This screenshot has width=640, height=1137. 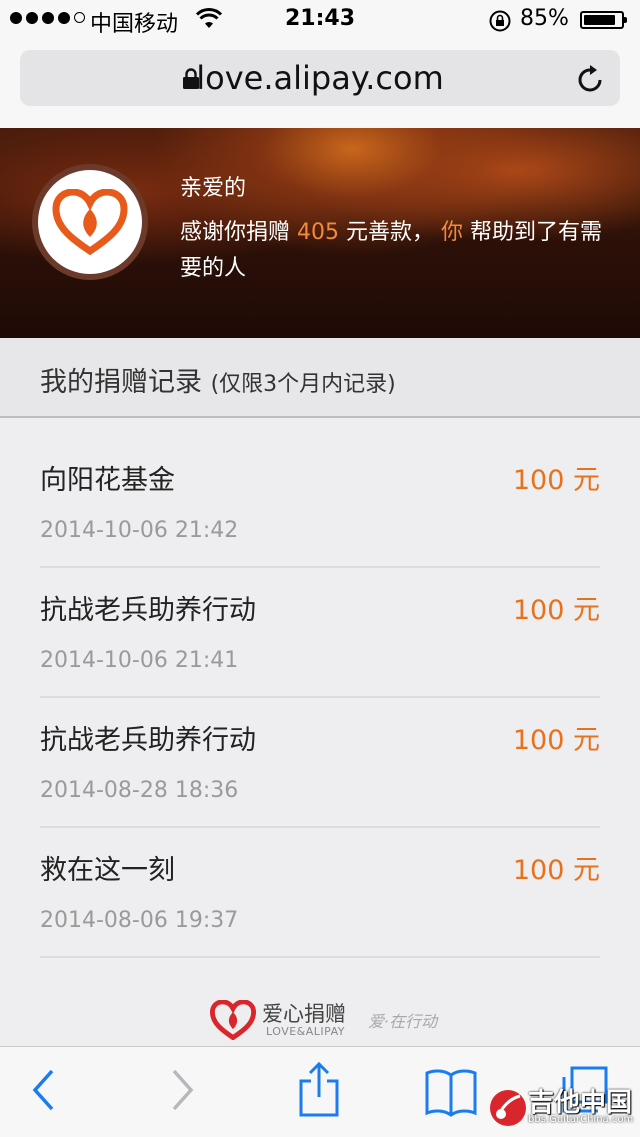 What do you see at coordinates (43, 1092) in the screenshot?
I see `chevron-left-icon` at bounding box center [43, 1092].